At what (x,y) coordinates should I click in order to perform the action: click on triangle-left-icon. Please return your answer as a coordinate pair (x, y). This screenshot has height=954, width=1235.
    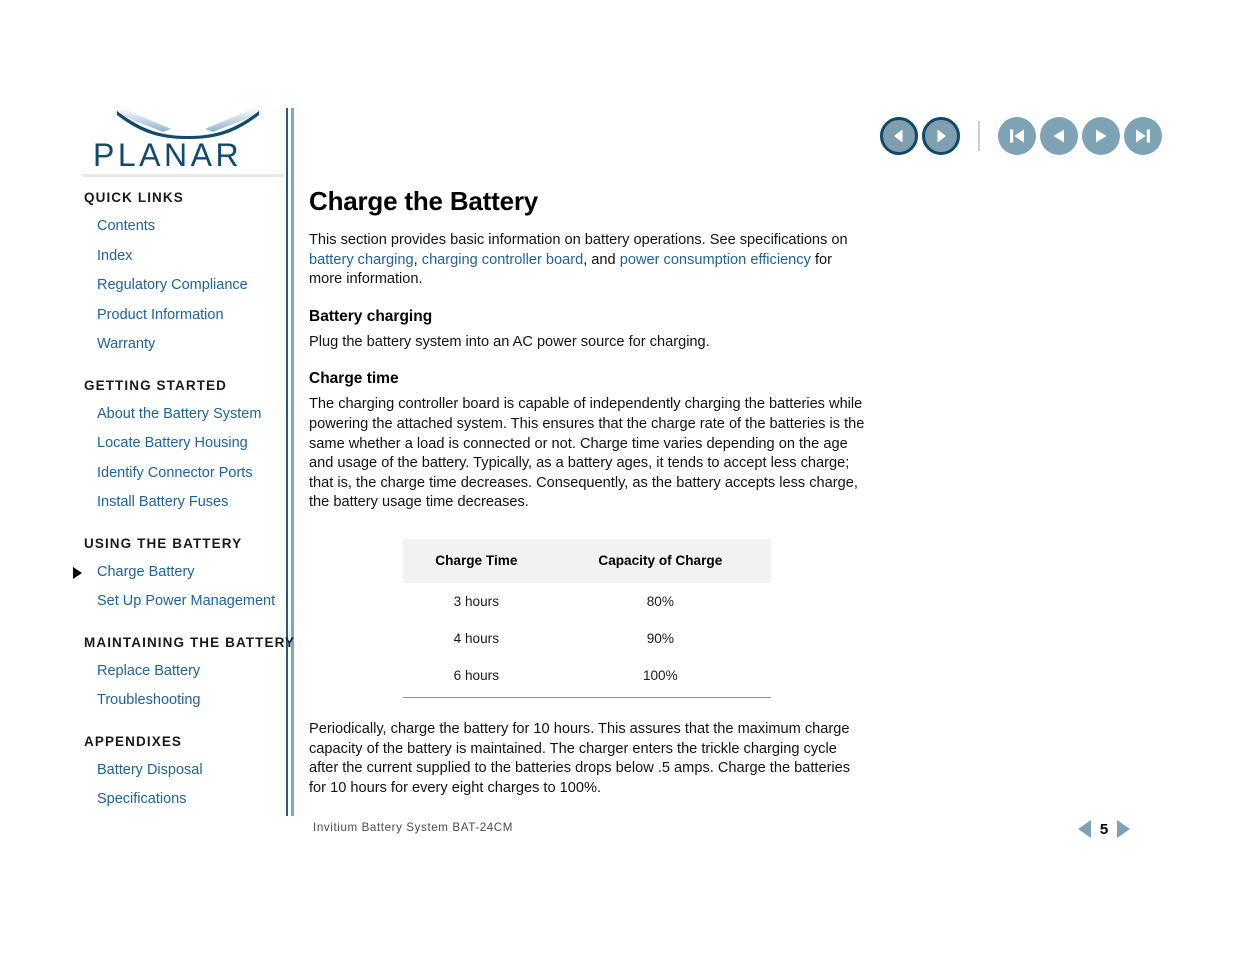
    Looking at the image, I should click on (1058, 136).